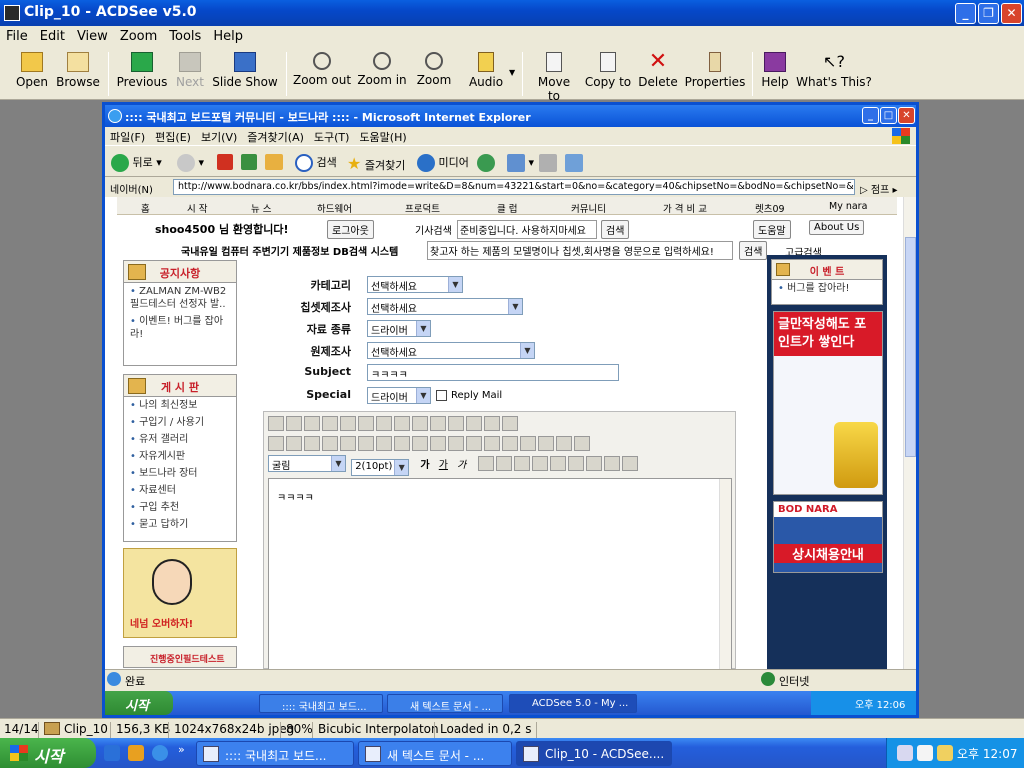 This screenshot has height=768, width=1024. Describe the element at coordinates (261, 208) in the screenshot. I see `nav-news: 뉴 스` at that location.